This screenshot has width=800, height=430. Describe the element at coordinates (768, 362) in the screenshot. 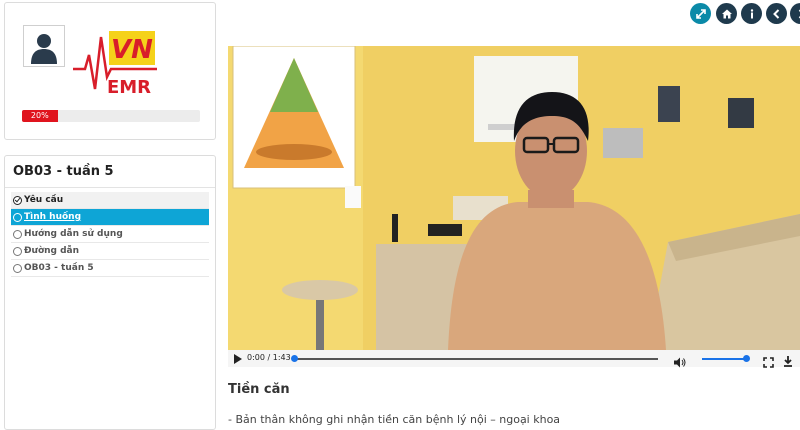

I see `video-fullscreen-icon` at that location.